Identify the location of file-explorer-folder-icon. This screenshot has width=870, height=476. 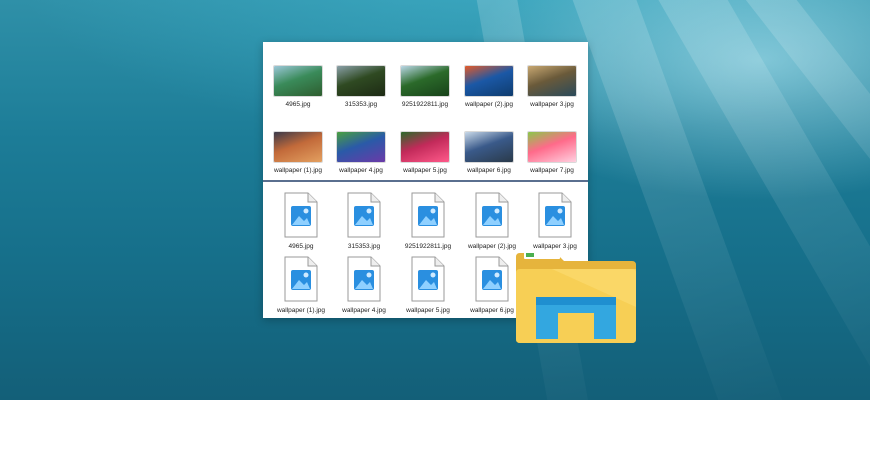
(576, 297).